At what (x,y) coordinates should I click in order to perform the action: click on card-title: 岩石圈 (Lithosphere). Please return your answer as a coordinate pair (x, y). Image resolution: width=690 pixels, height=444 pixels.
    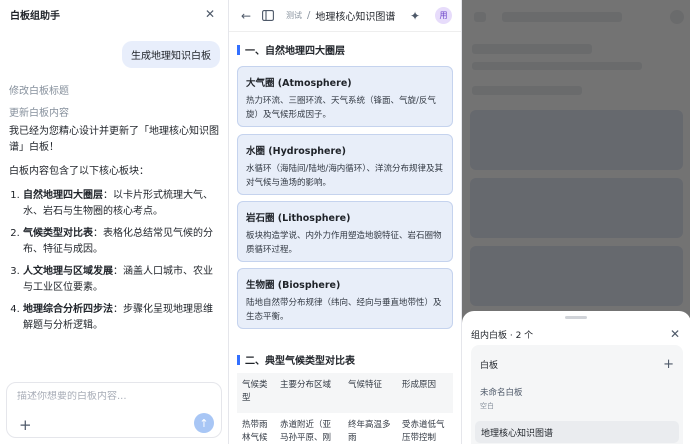
    Looking at the image, I should click on (298, 218).